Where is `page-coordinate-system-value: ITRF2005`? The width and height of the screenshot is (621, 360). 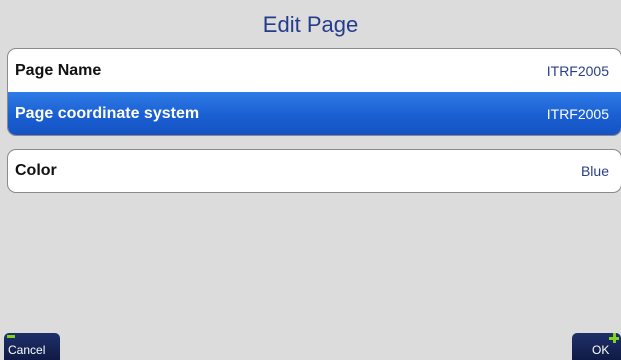 page-coordinate-system-value: ITRF2005 is located at coordinates (577, 113).